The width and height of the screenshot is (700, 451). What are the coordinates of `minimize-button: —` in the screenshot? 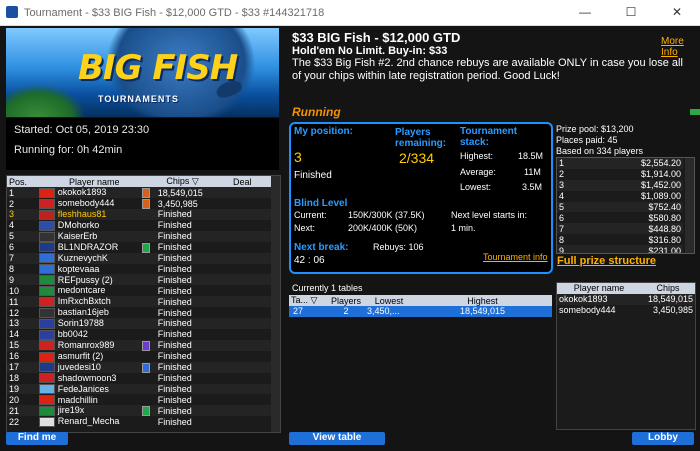 It's located at (585, 12).